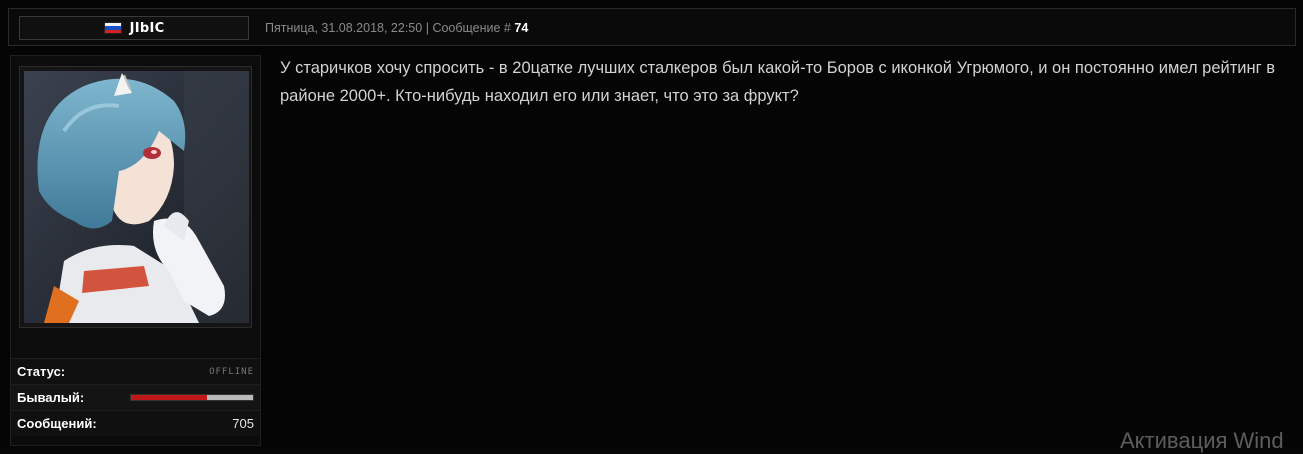 This screenshot has height=454, width=1303. Describe the element at coordinates (521, 28) in the screenshot. I see `message-number: 74` at that location.